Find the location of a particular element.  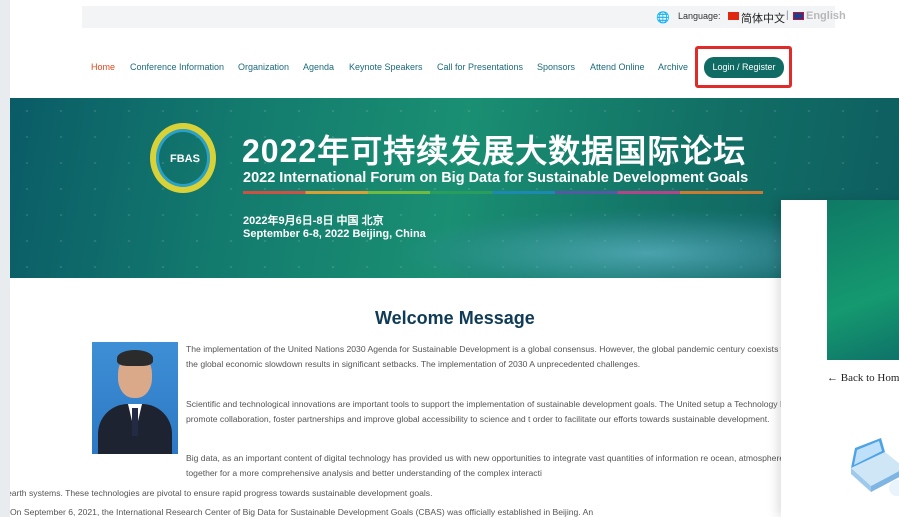

side-overlay-panel: ← Back to Home is located at coordinates (840, 358).